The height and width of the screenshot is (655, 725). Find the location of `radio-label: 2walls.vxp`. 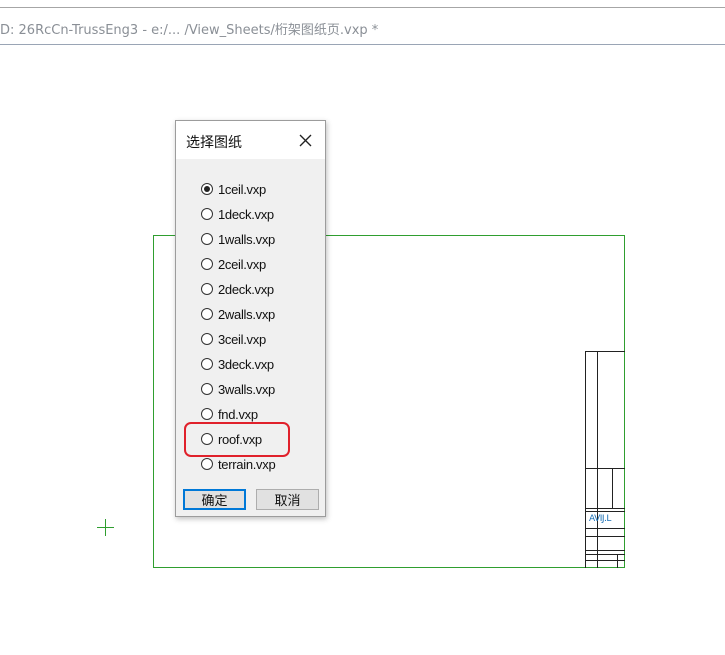

radio-label: 2walls.vxp is located at coordinates (246, 314).